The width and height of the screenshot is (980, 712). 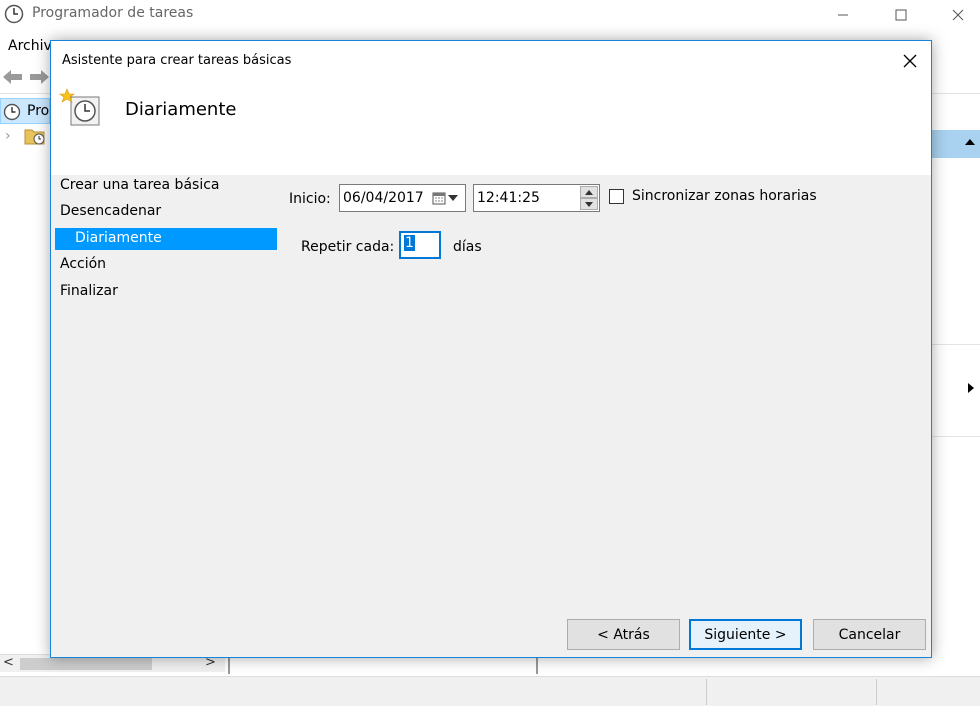 What do you see at coordinates (491, 128) in the screenshot?
I see `dialog-header: Diariamente` at bounding box center [491, 128].